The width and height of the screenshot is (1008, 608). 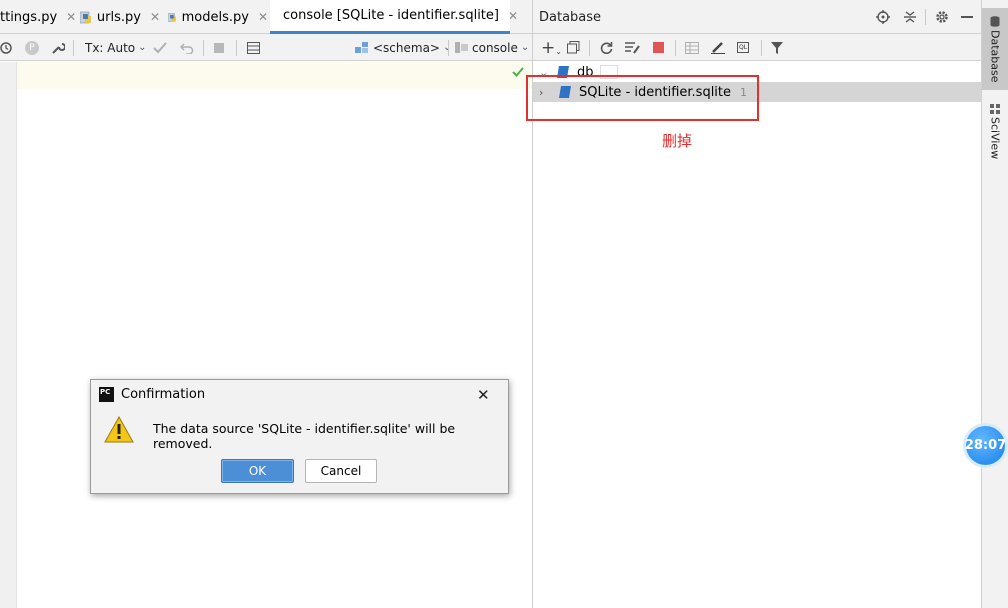 I want to click on filter-icon, so click(x=777, y=47).